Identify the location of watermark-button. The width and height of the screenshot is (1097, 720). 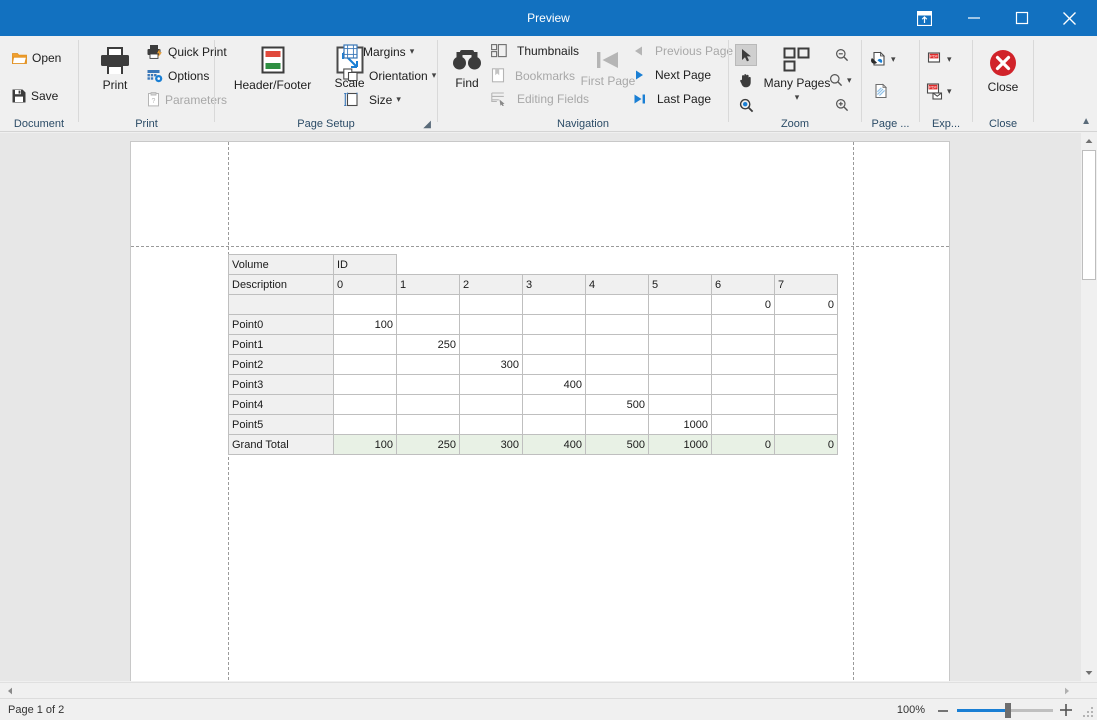
(881, 91).